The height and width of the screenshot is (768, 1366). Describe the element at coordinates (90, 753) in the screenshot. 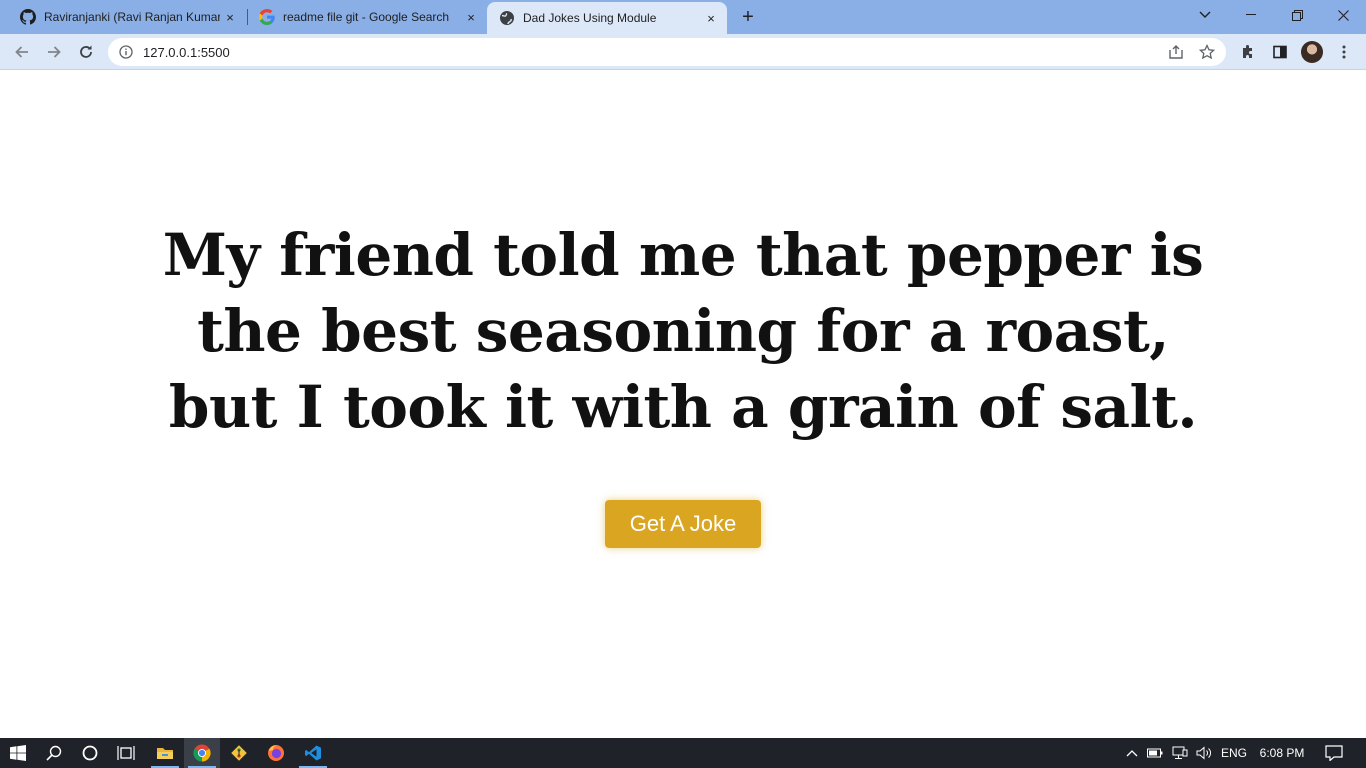

I see `cortana-icon` at that location.